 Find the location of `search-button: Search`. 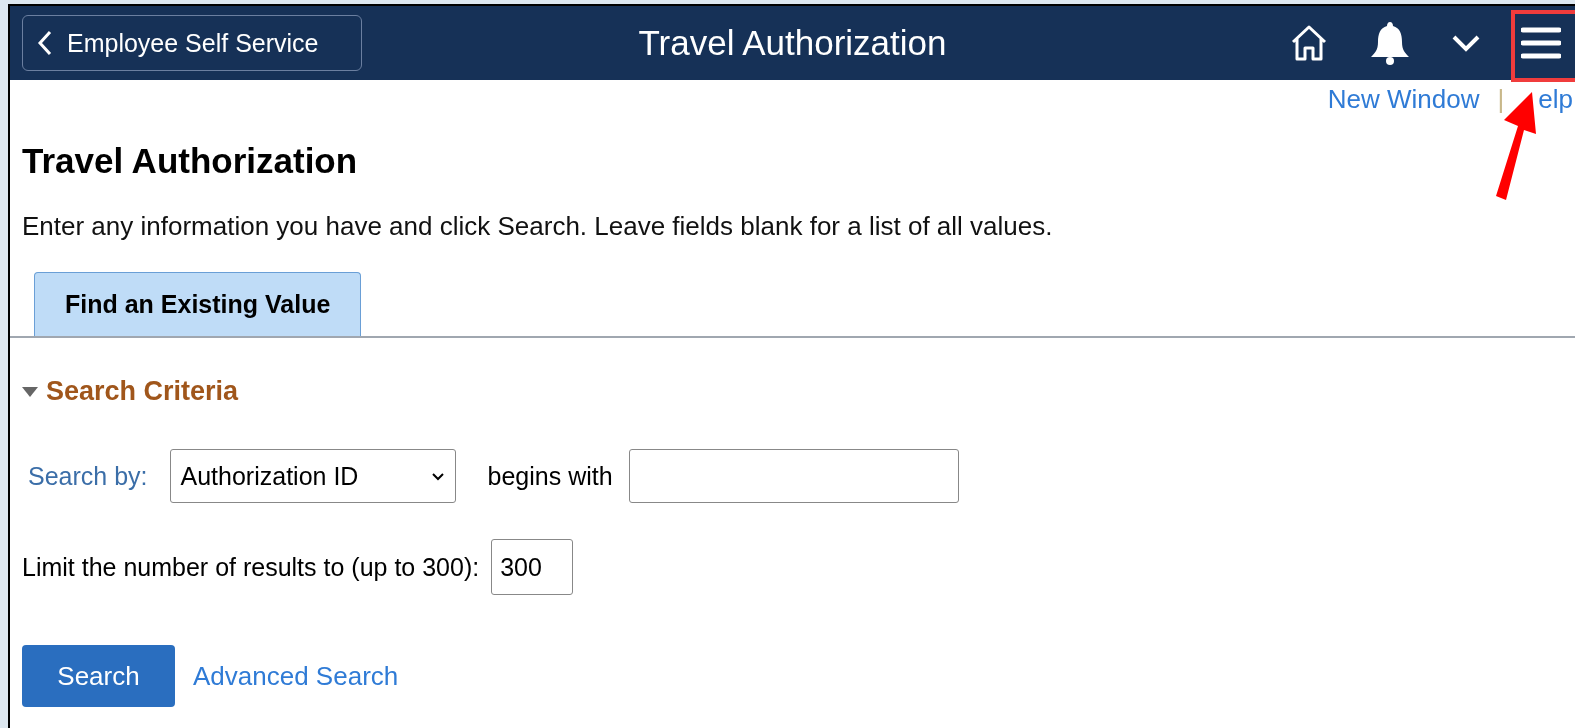

search-button: Search is located at coordinates (98, 676).